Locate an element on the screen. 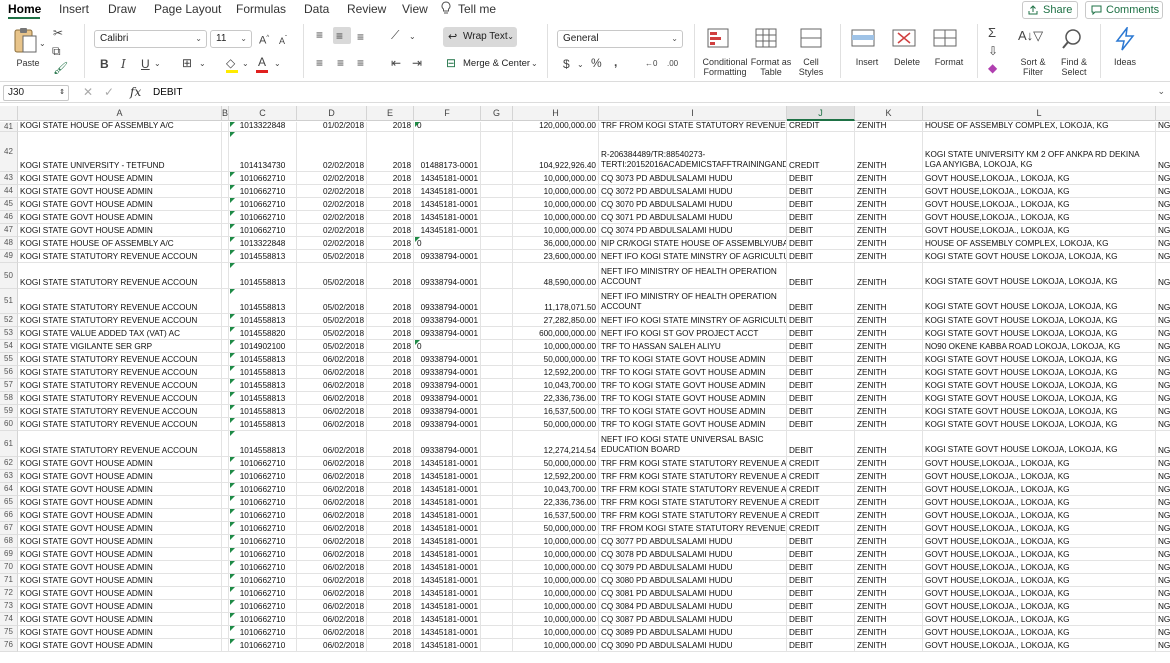 This screenshot has height=663, width=1170. cell-i: CQ 3074 PD ABDULSALAMI HUDU is located at coordinates (693, 230).